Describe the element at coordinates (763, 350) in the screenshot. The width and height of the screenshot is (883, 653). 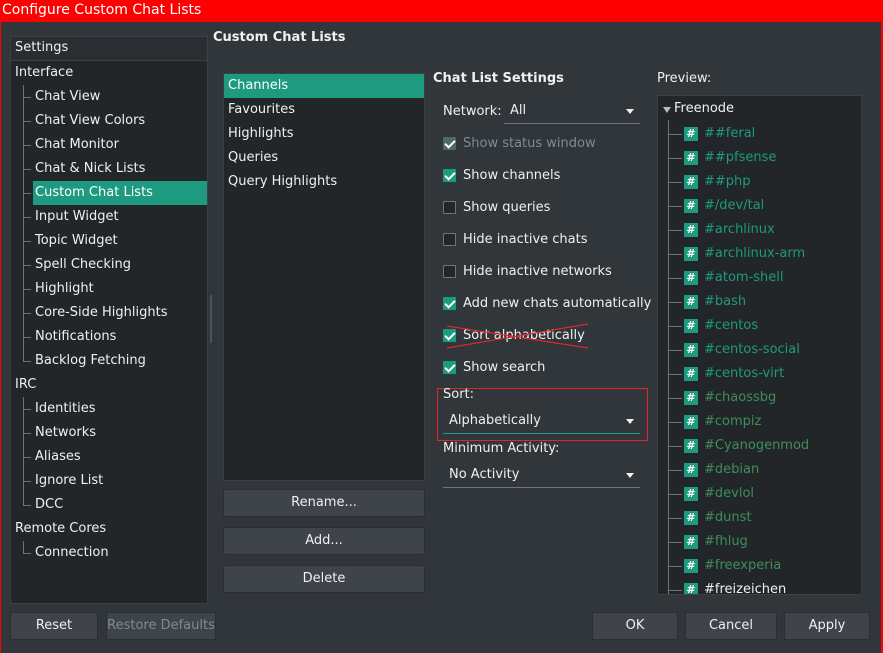
I see `preview-channel: # #centos-social` at that location.